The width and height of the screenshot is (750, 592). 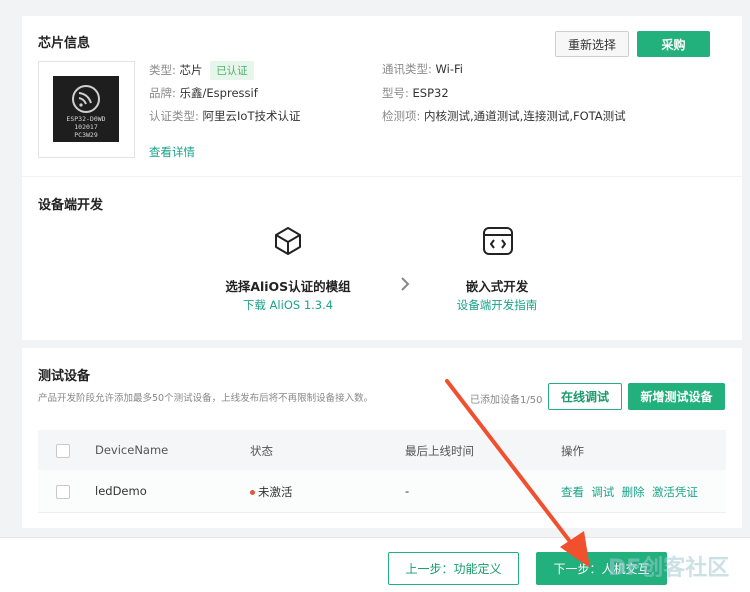 I want to click on chip-test-items-label: 检测项:, so click(x=401, y=116).